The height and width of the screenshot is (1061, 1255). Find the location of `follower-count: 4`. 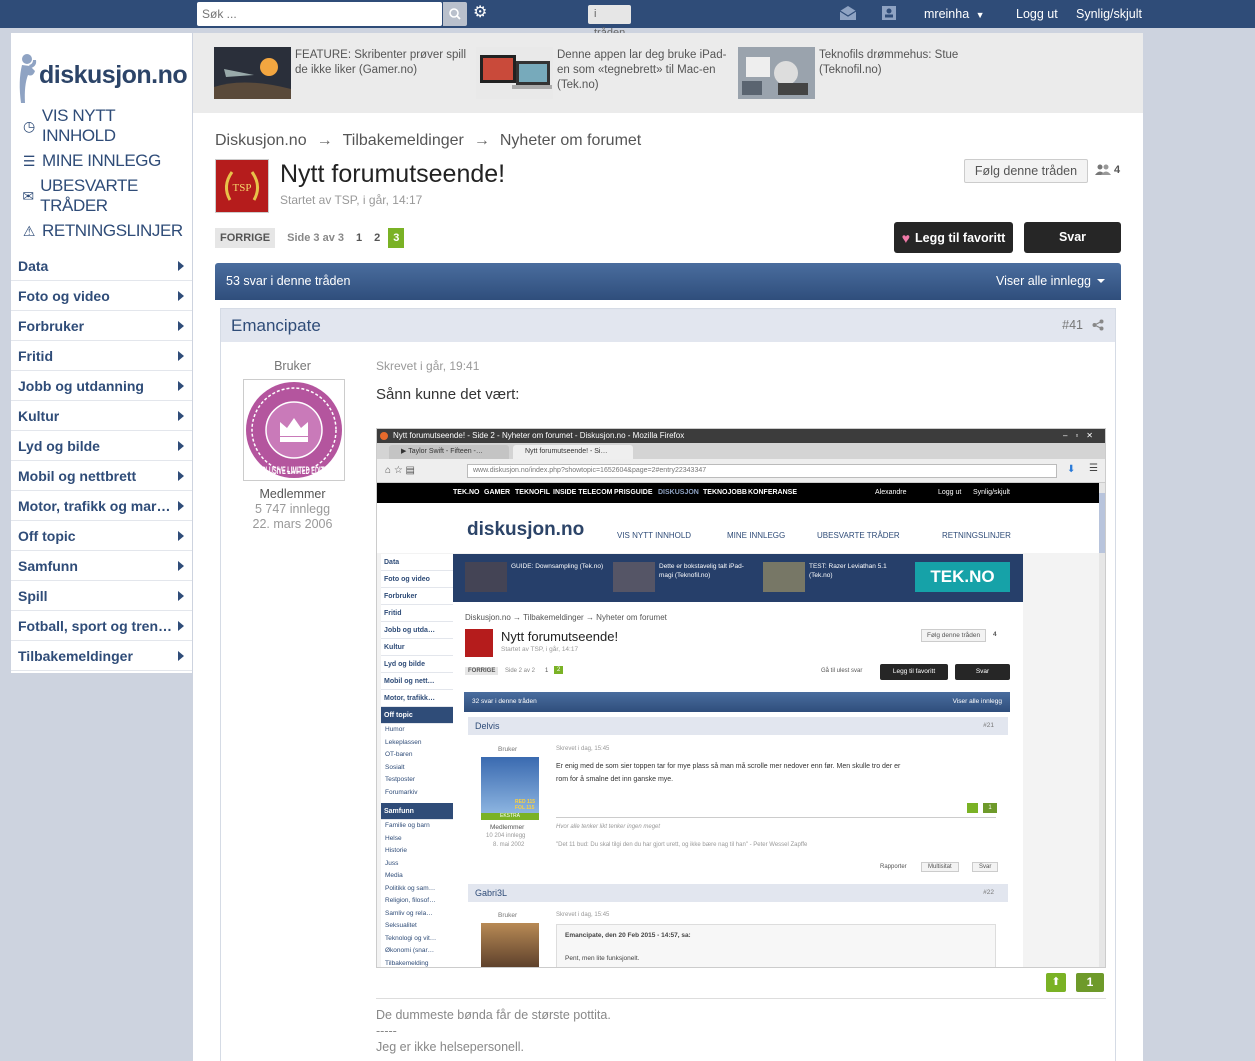

follower-count: 4 is located at coordinates (1107, 169).